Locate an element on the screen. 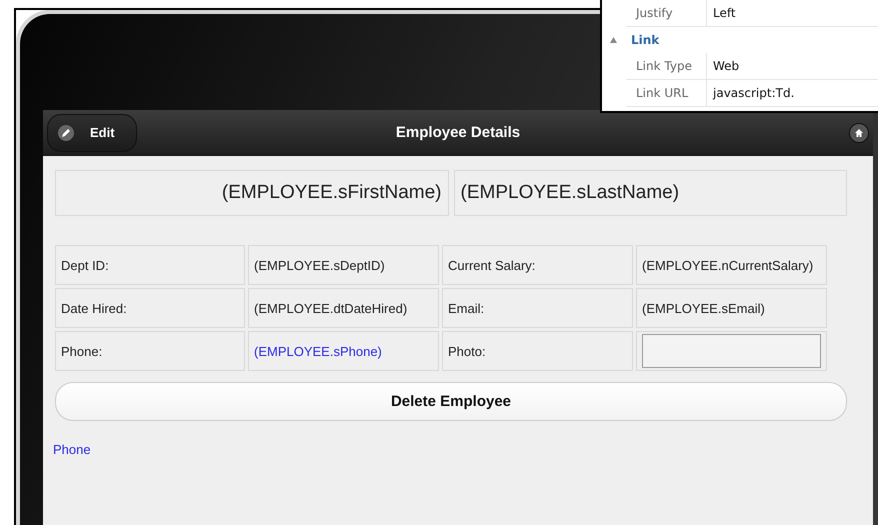 This screenshot has height=525, width=878. property-value: Left is located at coordinates (792, 13).